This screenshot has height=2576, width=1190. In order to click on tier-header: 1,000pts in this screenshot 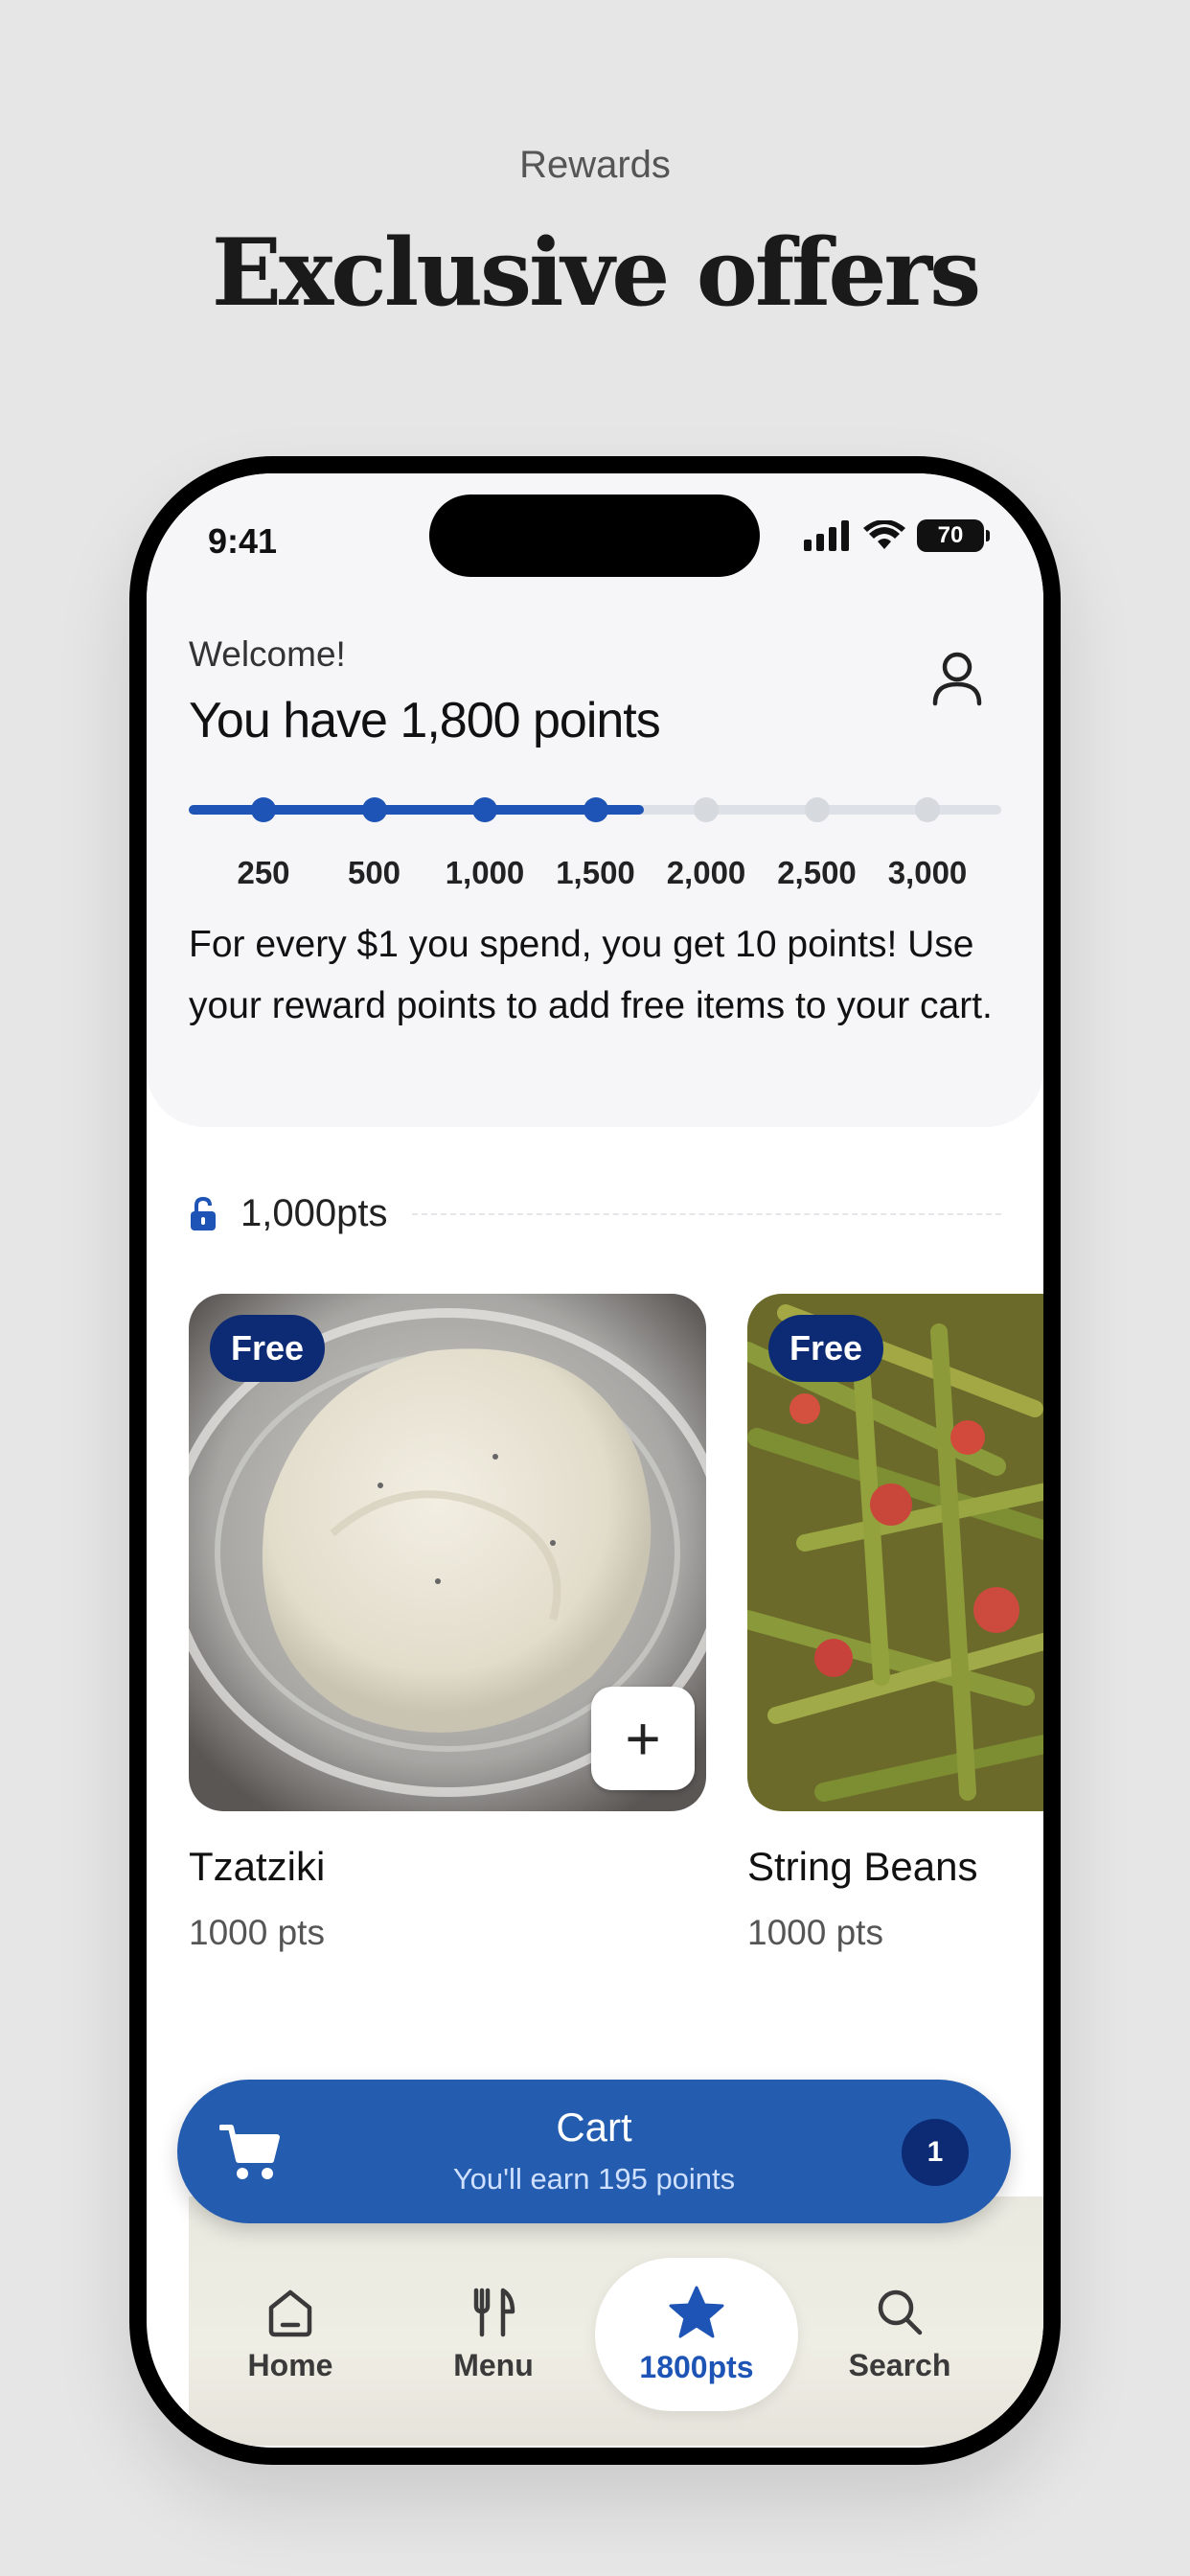, I will do `click(595, 1213)`.